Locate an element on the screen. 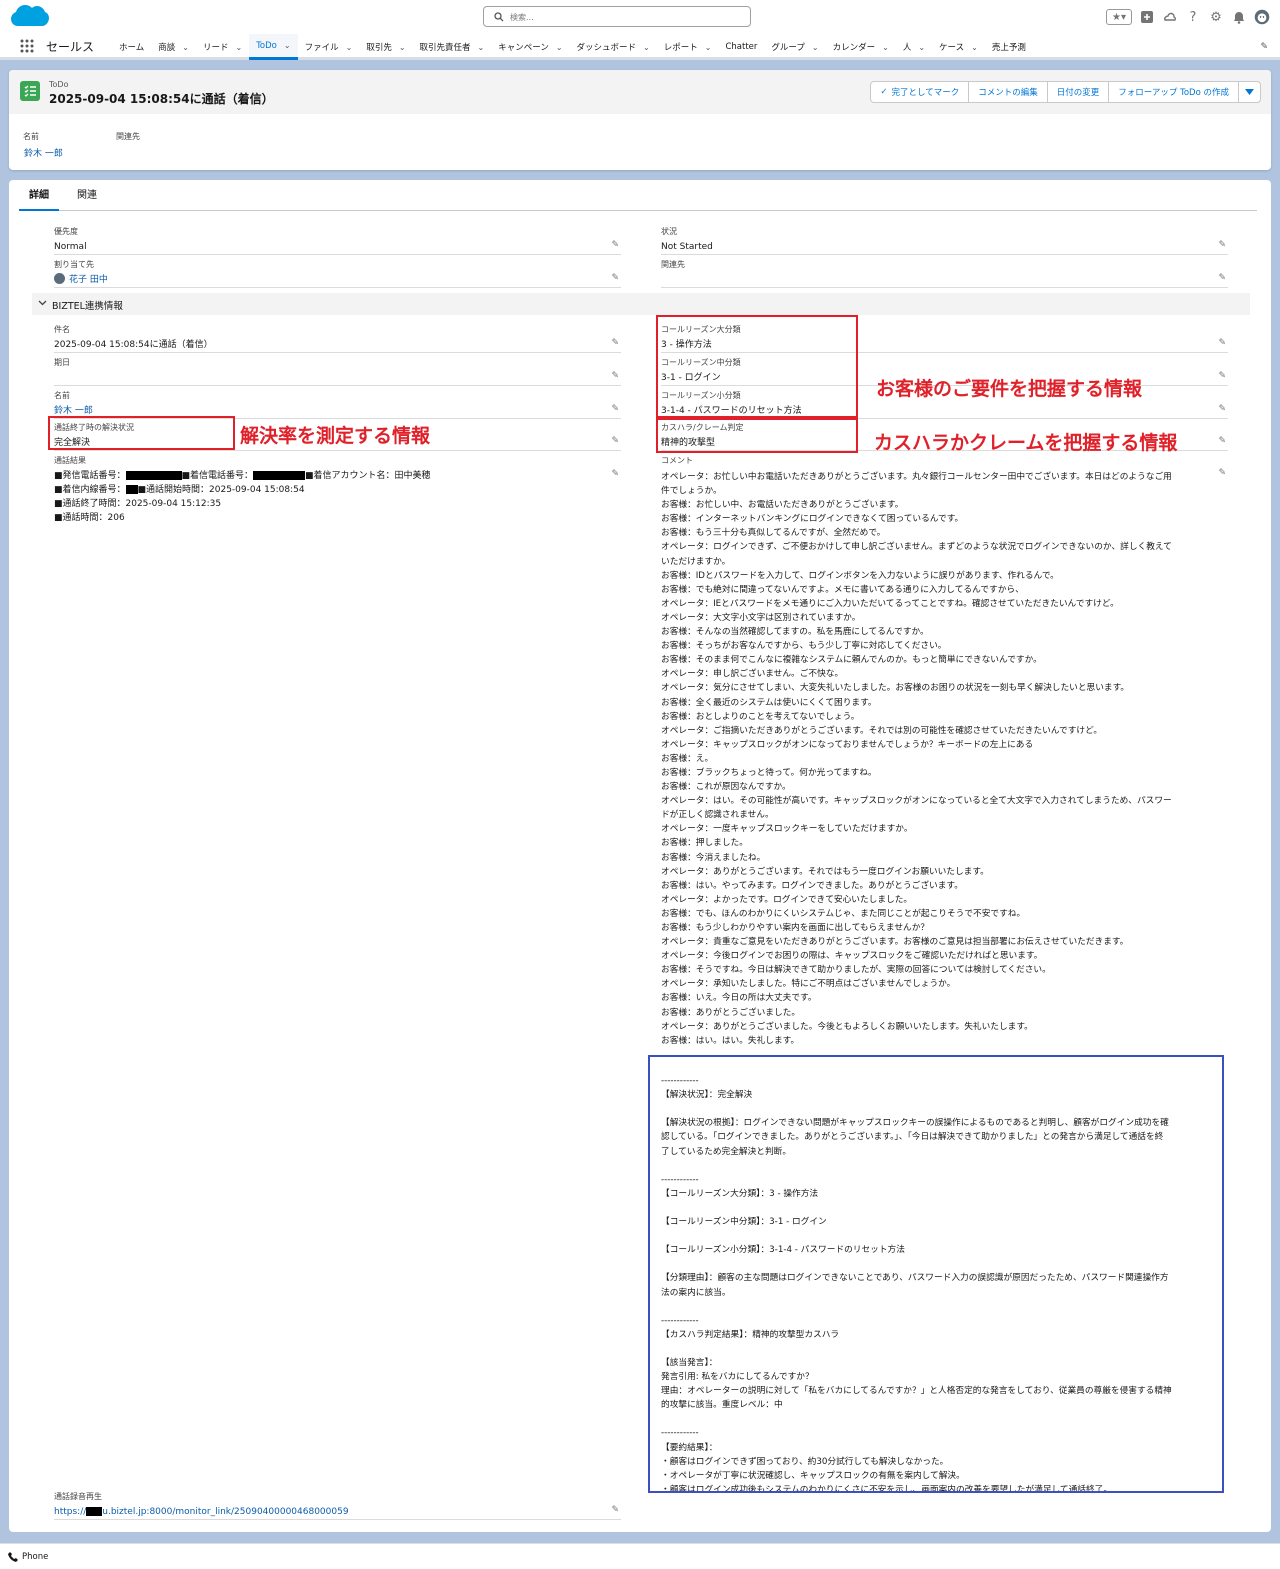 The image size is (1280, 1569). nav-item-label: 人 is located at coordinates (907, 48).